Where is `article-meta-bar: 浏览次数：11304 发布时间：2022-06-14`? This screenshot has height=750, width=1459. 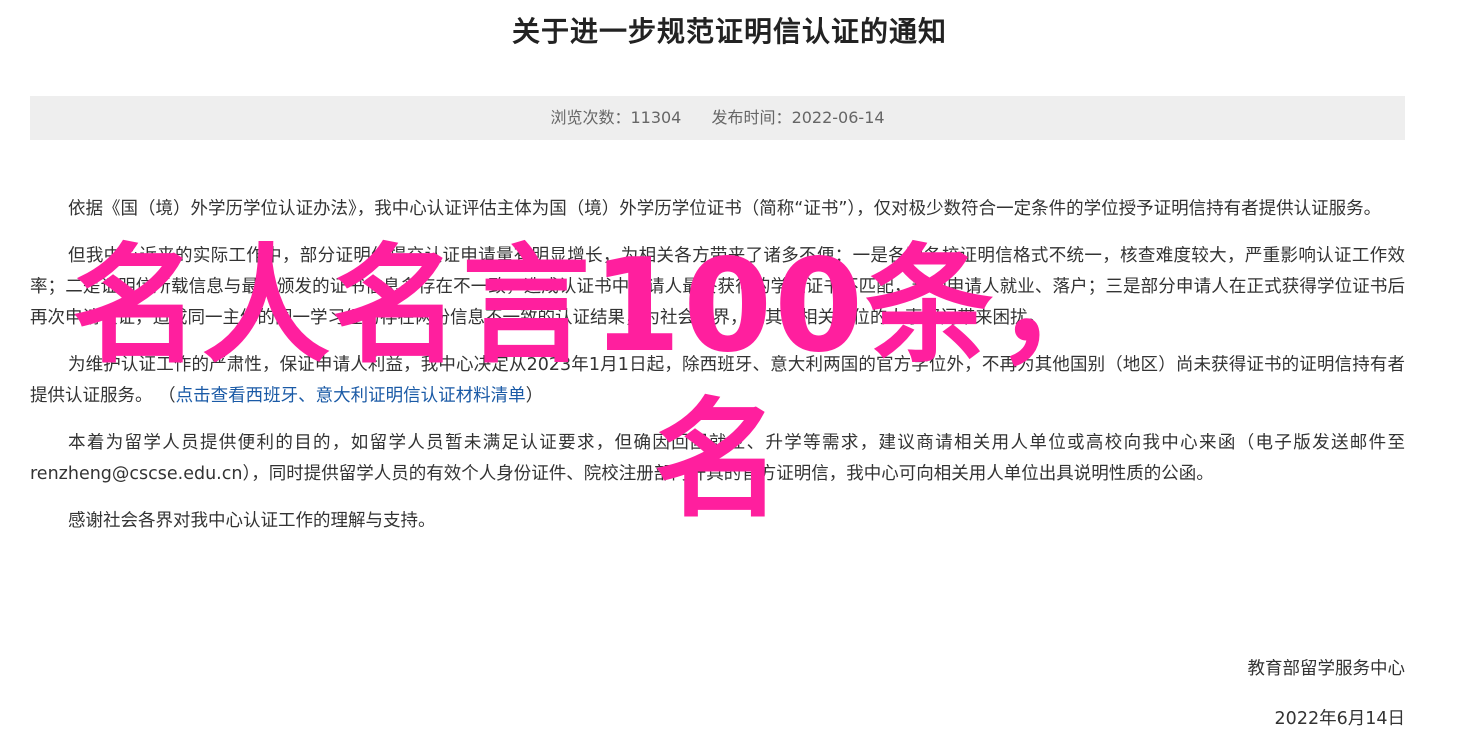 article-meta-bar: 浏览次数：11304 发布时间：2022-06-14 is located at coordinates (717, 118).